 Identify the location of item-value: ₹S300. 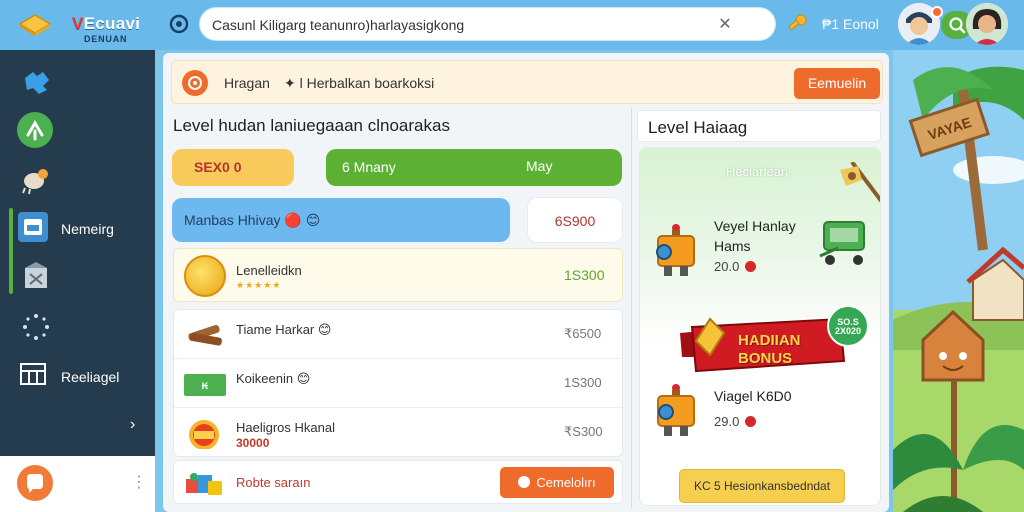
(583, 431).